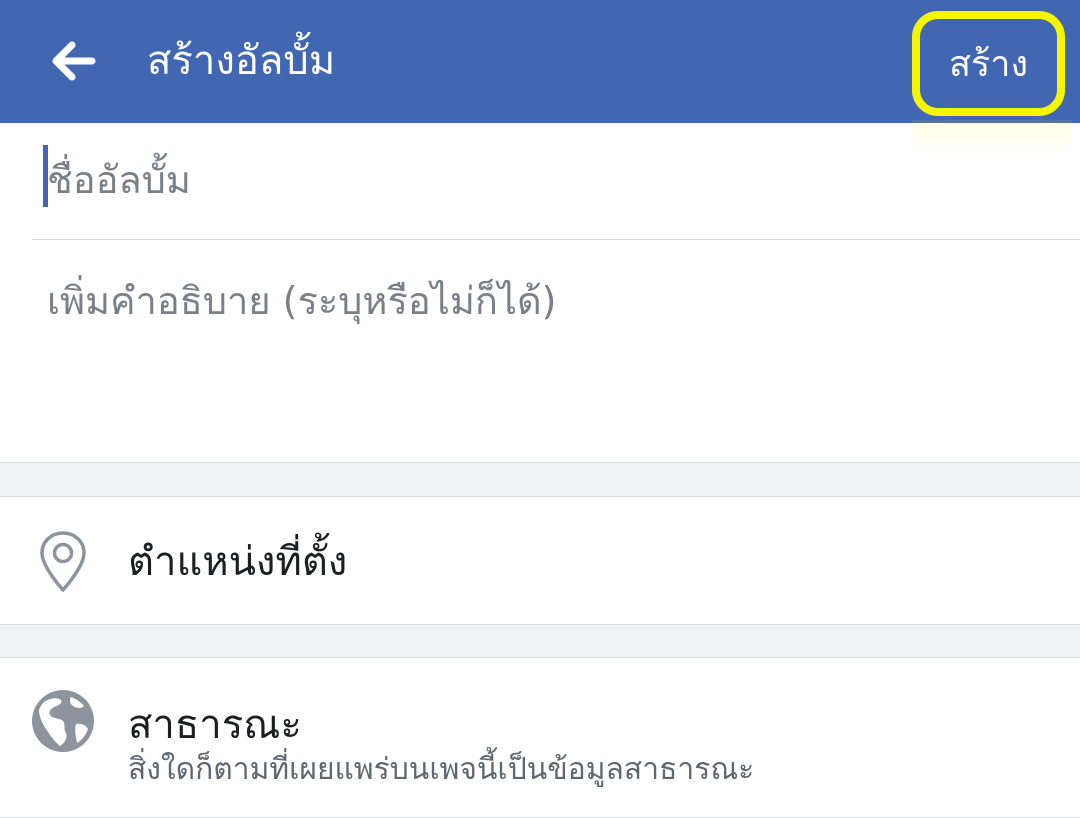 The height and width of the screenshot is (818, 1080). I want to click on album-name-input: ชื่ออัลบั้ม, so click(556, 182).